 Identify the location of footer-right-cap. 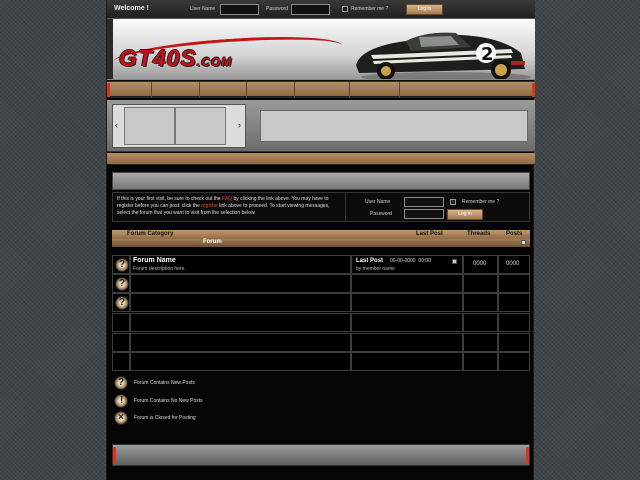
(527, 455).